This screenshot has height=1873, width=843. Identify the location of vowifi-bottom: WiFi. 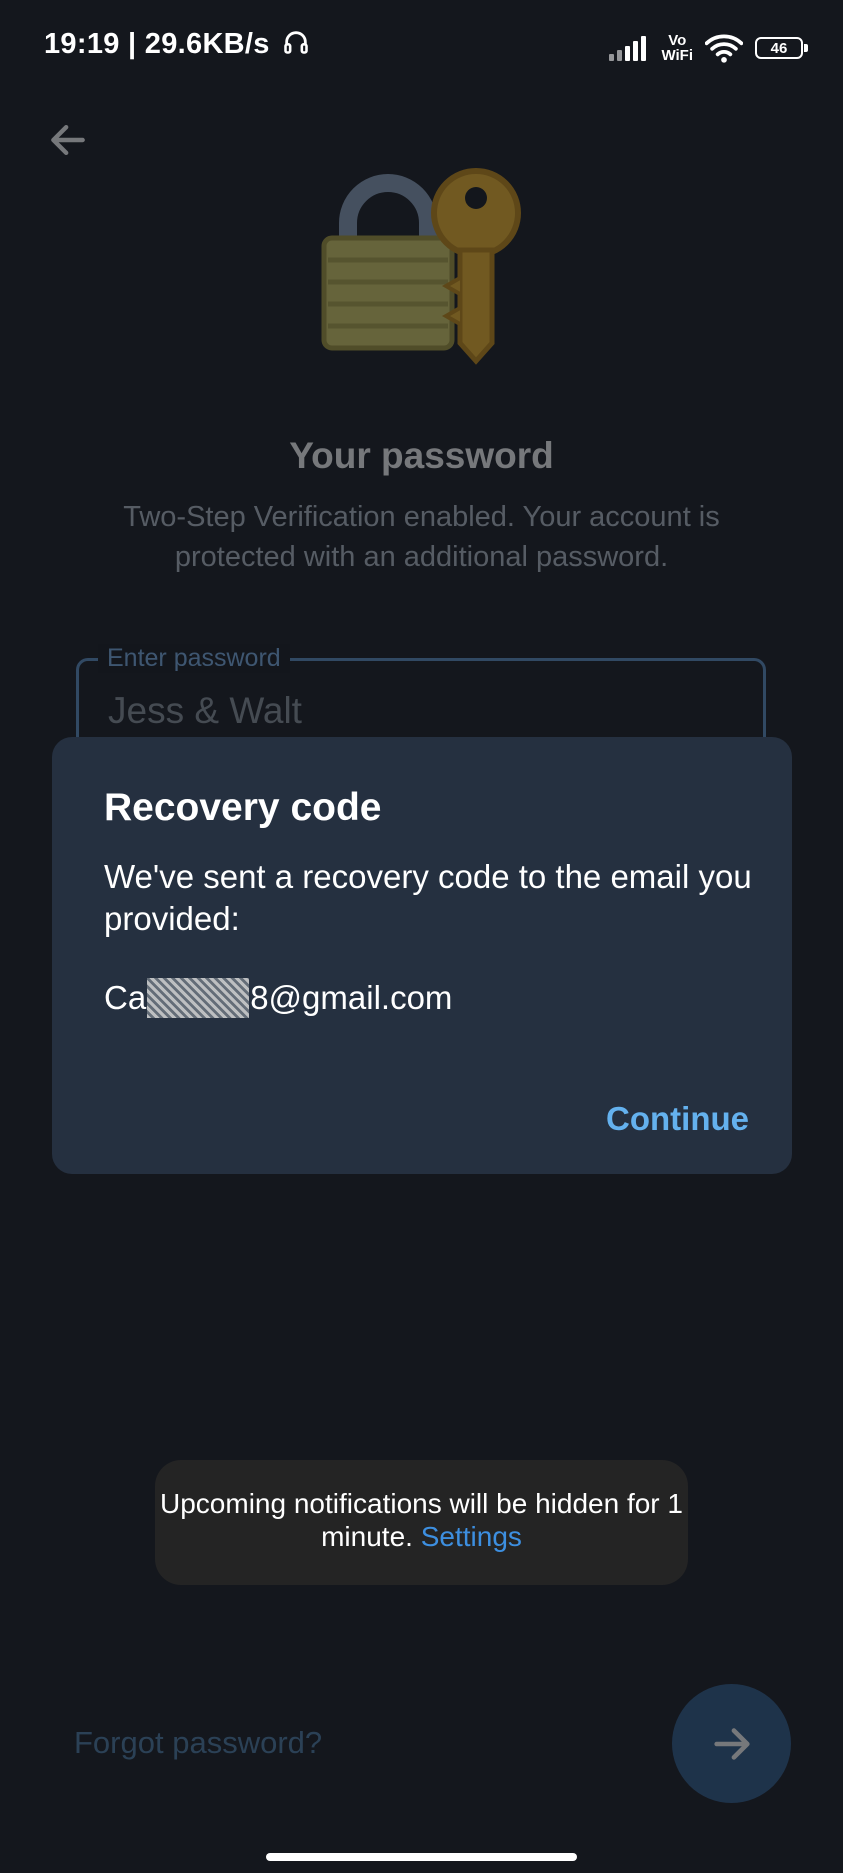
(677, 55).